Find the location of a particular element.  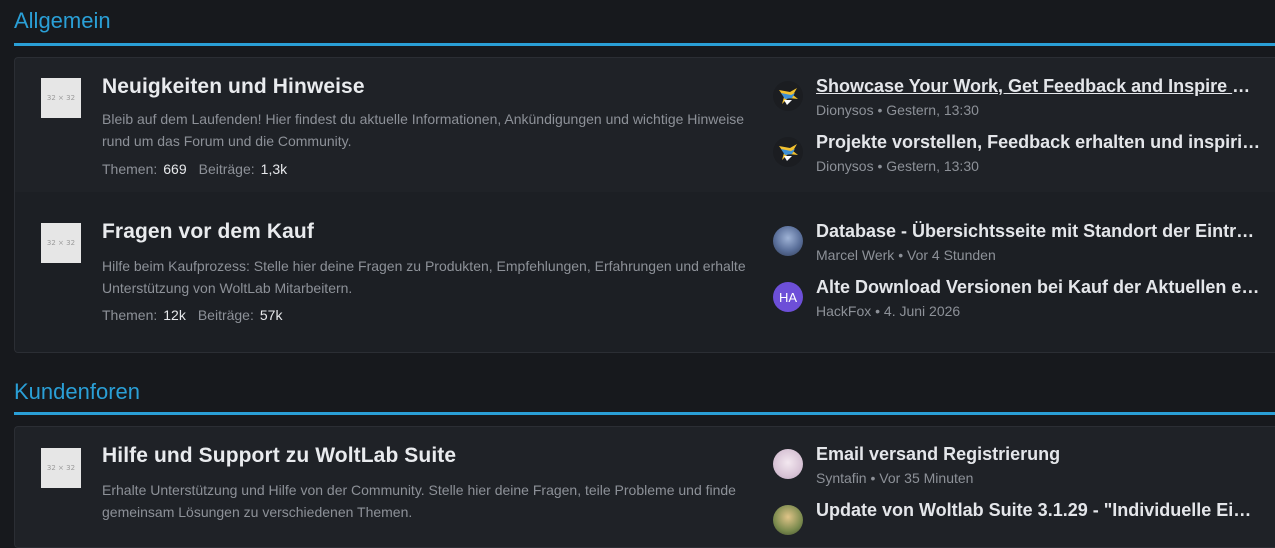

stats-themes-value: 669 is located at coordinates (175, 169).